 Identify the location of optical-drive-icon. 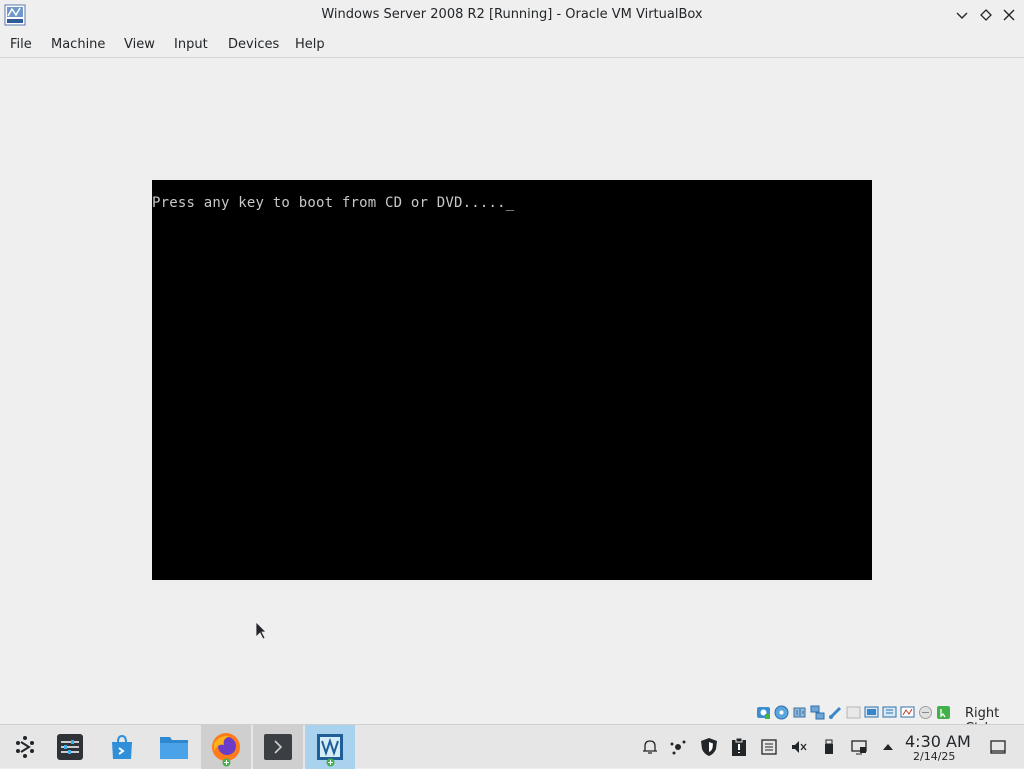
(781, 712).